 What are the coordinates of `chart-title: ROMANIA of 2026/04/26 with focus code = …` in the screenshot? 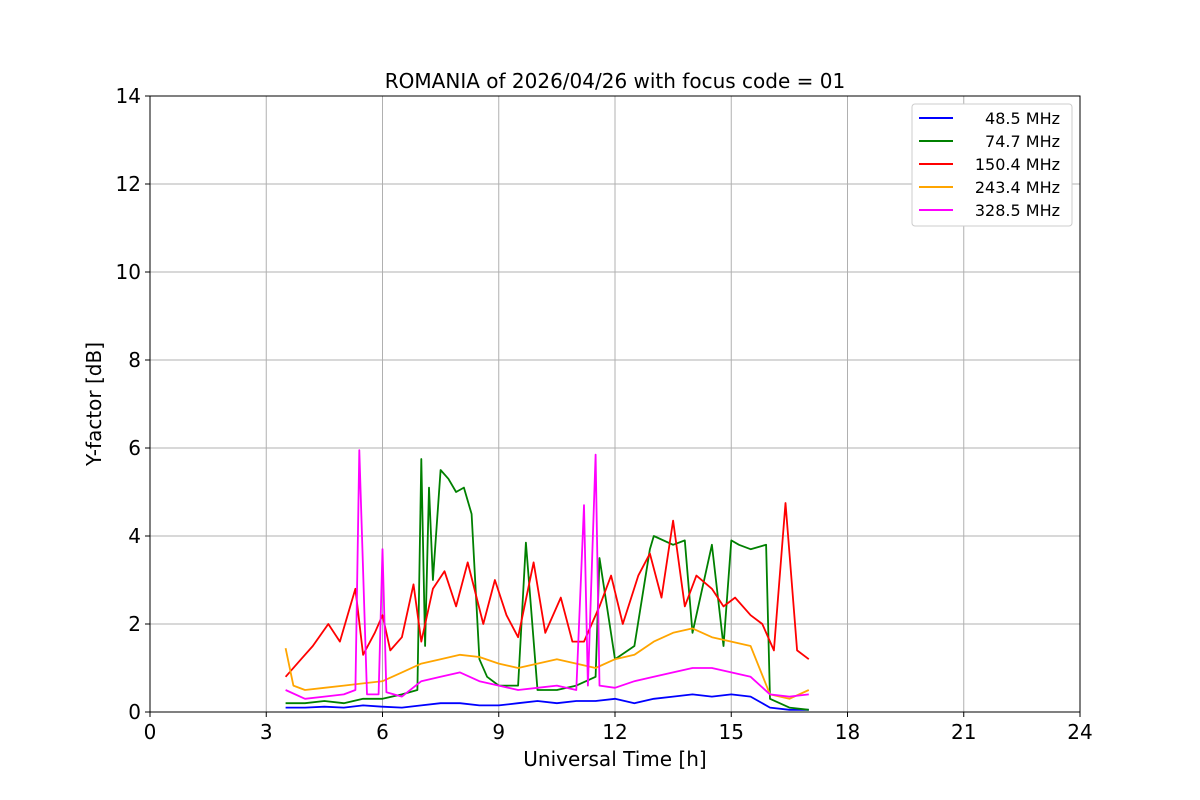 It's located at (615, 81).